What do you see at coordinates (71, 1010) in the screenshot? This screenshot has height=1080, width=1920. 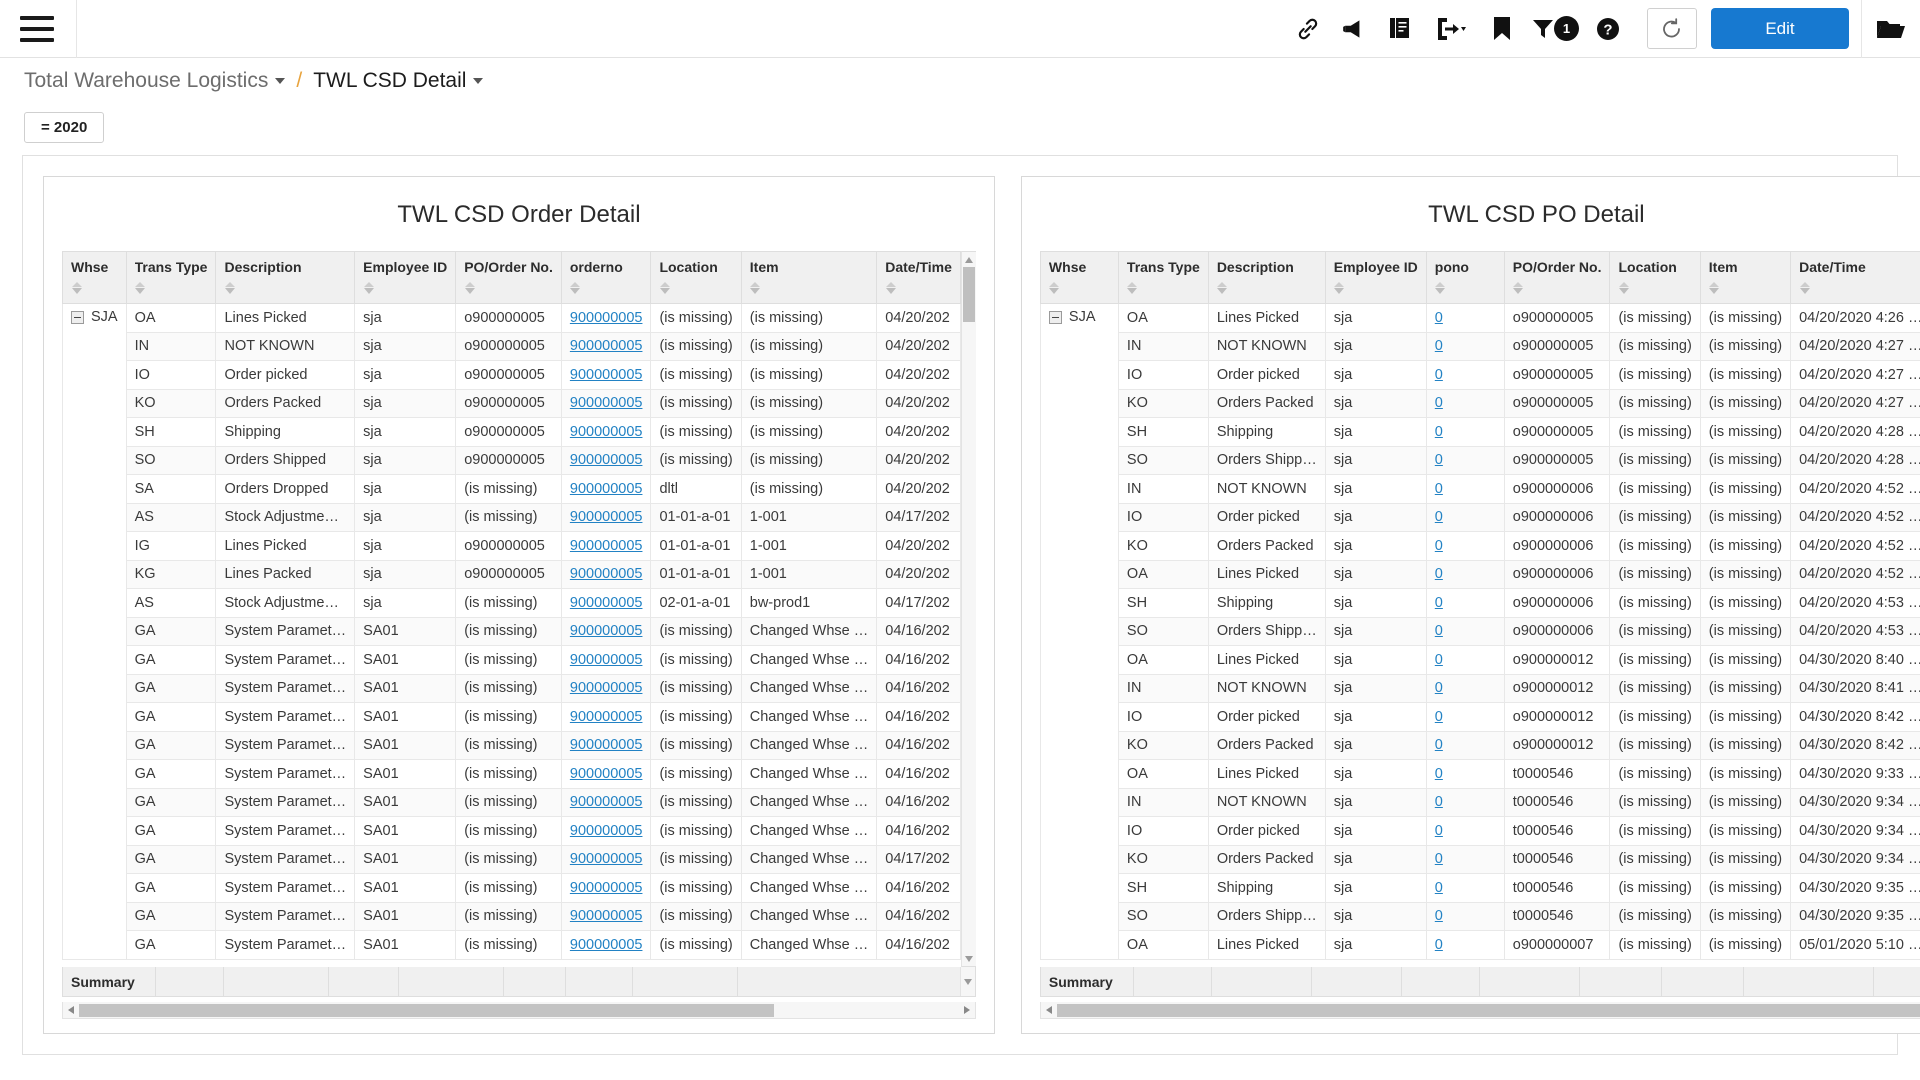 I see `scroll-left-arrow-left` at bounding box center [71, 1010].